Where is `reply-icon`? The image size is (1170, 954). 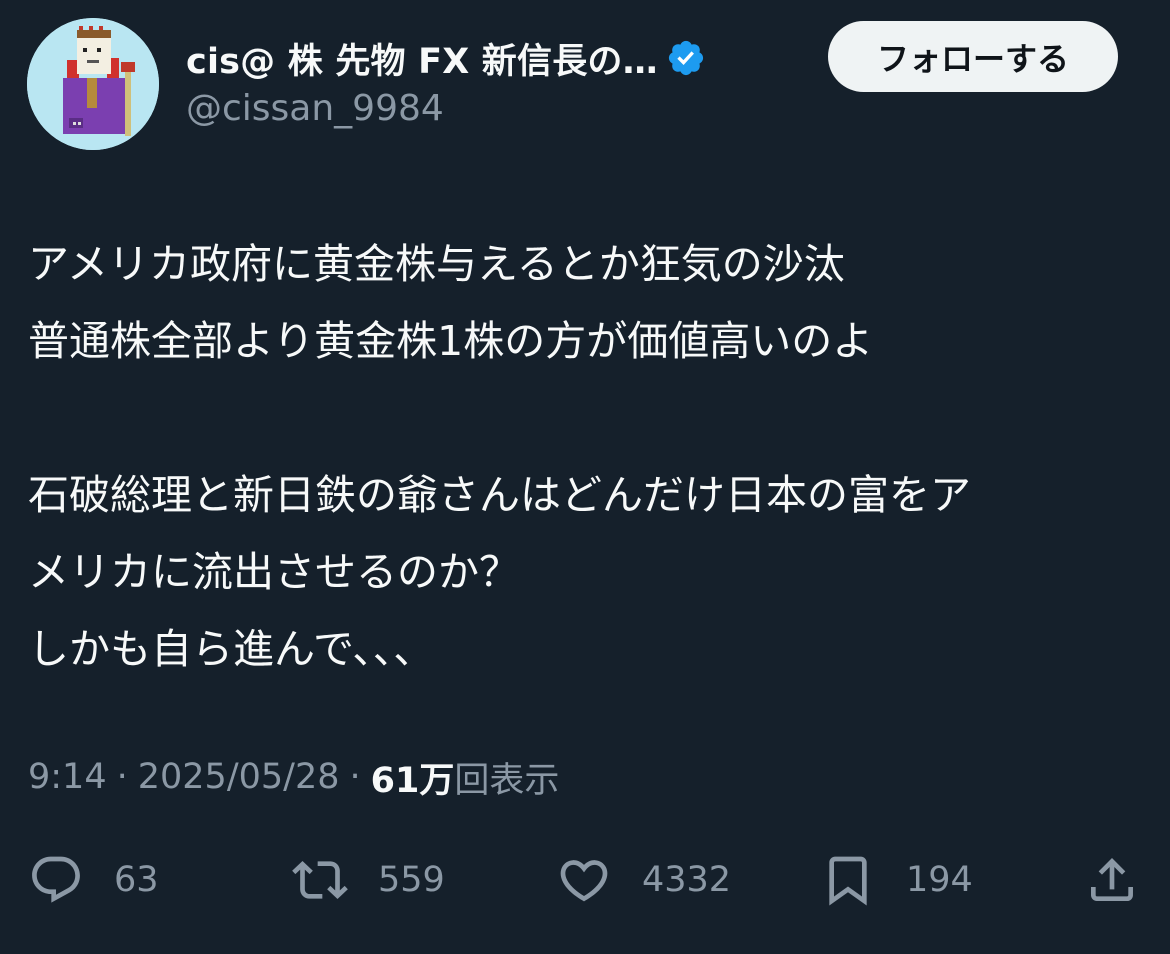 reply-icon is located at coordinates (56, 879).